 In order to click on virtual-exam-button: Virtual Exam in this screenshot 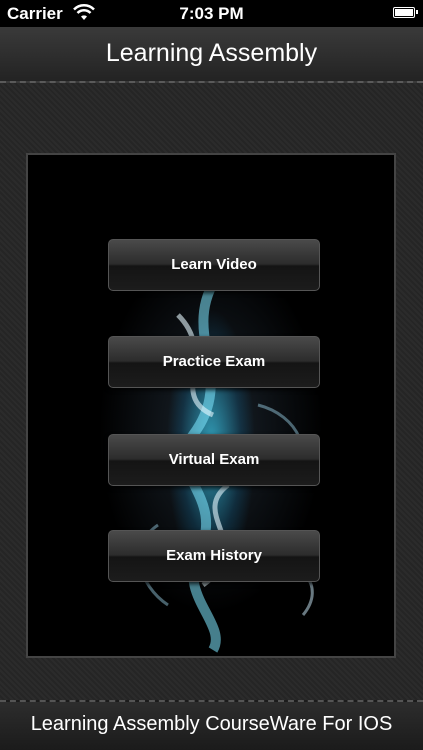, I will do `click(214, 460)`.